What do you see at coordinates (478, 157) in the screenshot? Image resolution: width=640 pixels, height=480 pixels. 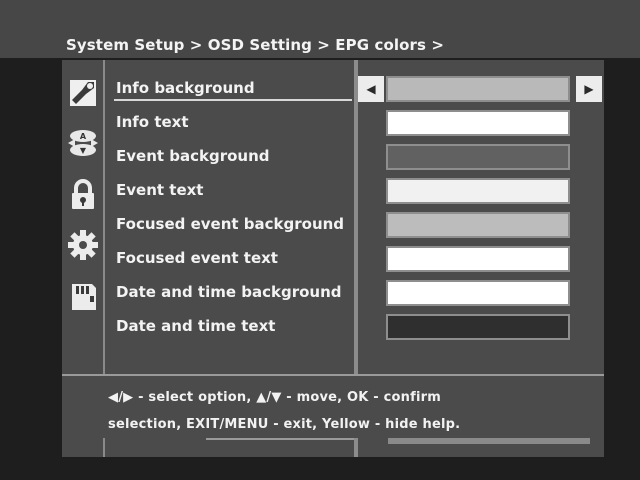 I see `color-swatch-event-background` at bounding box center [478, 157].